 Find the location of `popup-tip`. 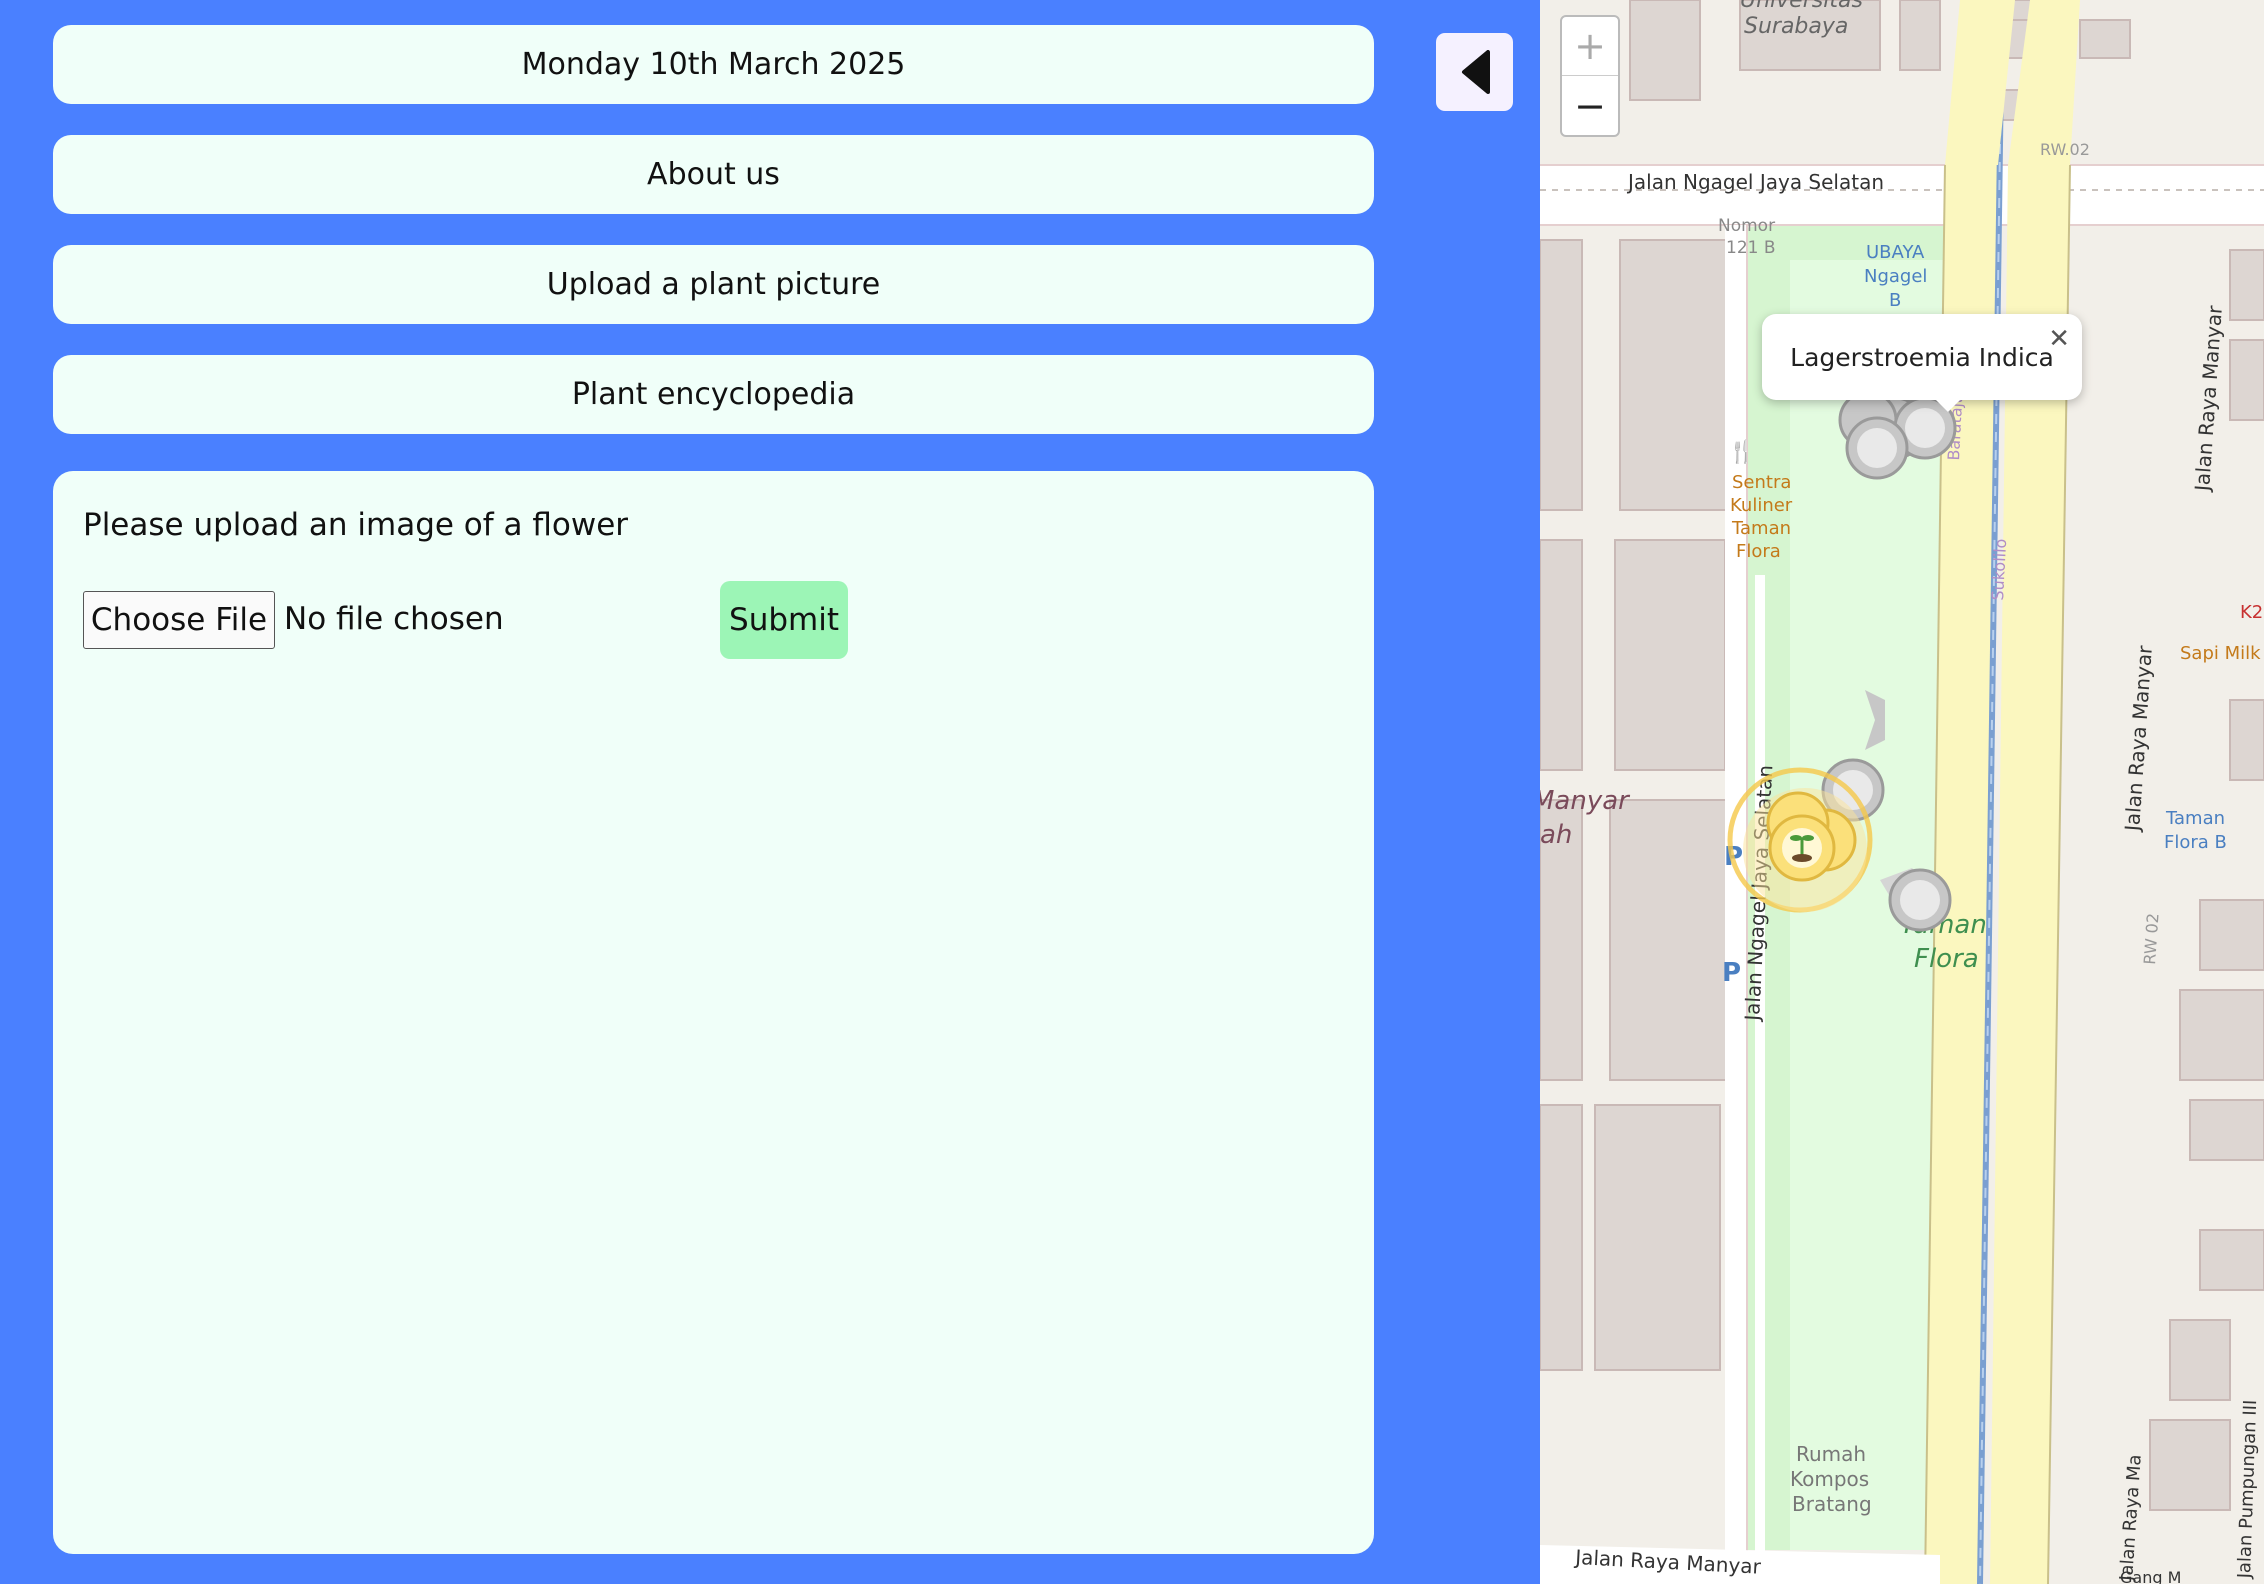

popup-tip is located at coordinates (1948, 405).